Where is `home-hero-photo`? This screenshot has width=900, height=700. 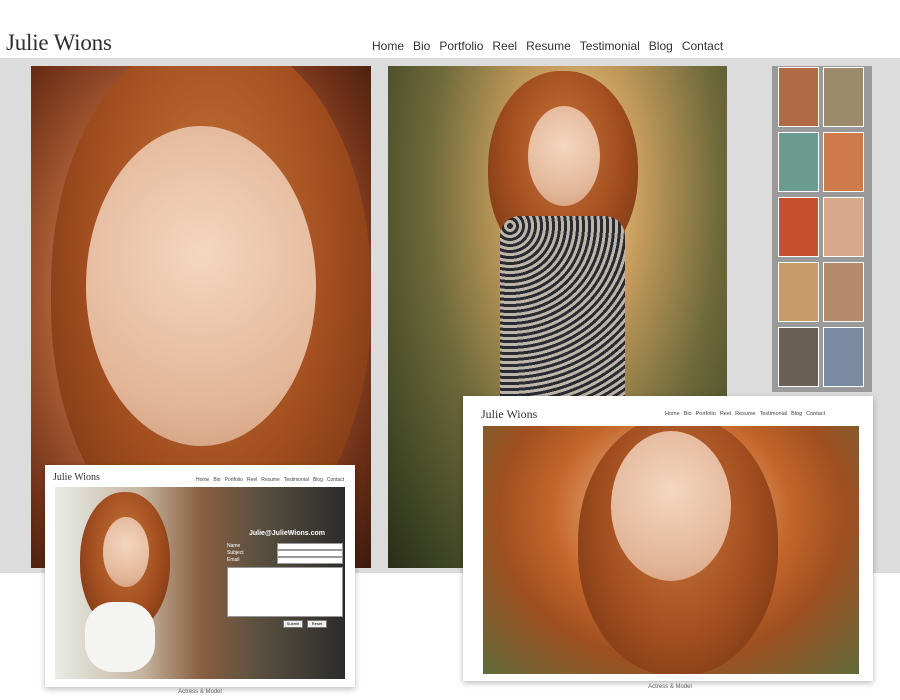 home-hero-photo is located at coordinates (671, 550).